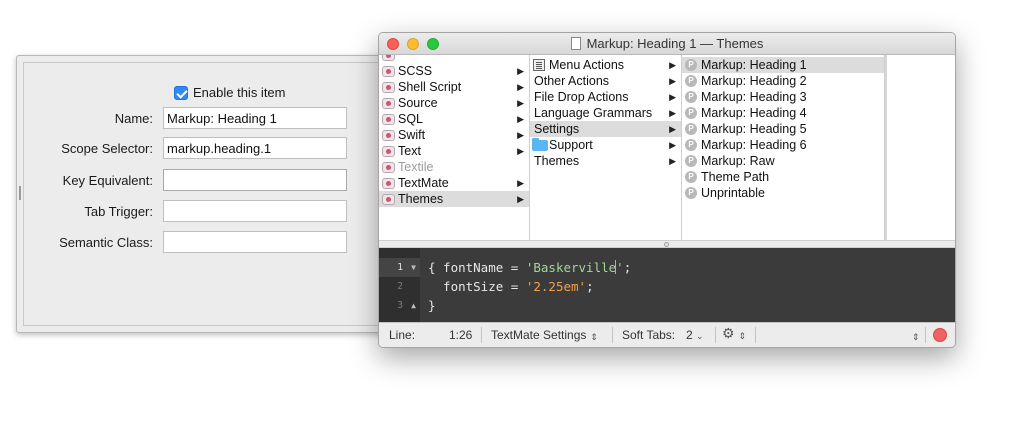  What do you see at coordinates (413, 267) in the screenshot?
I see `fold-open-icon: ▼` at bounding box center [413, 267].